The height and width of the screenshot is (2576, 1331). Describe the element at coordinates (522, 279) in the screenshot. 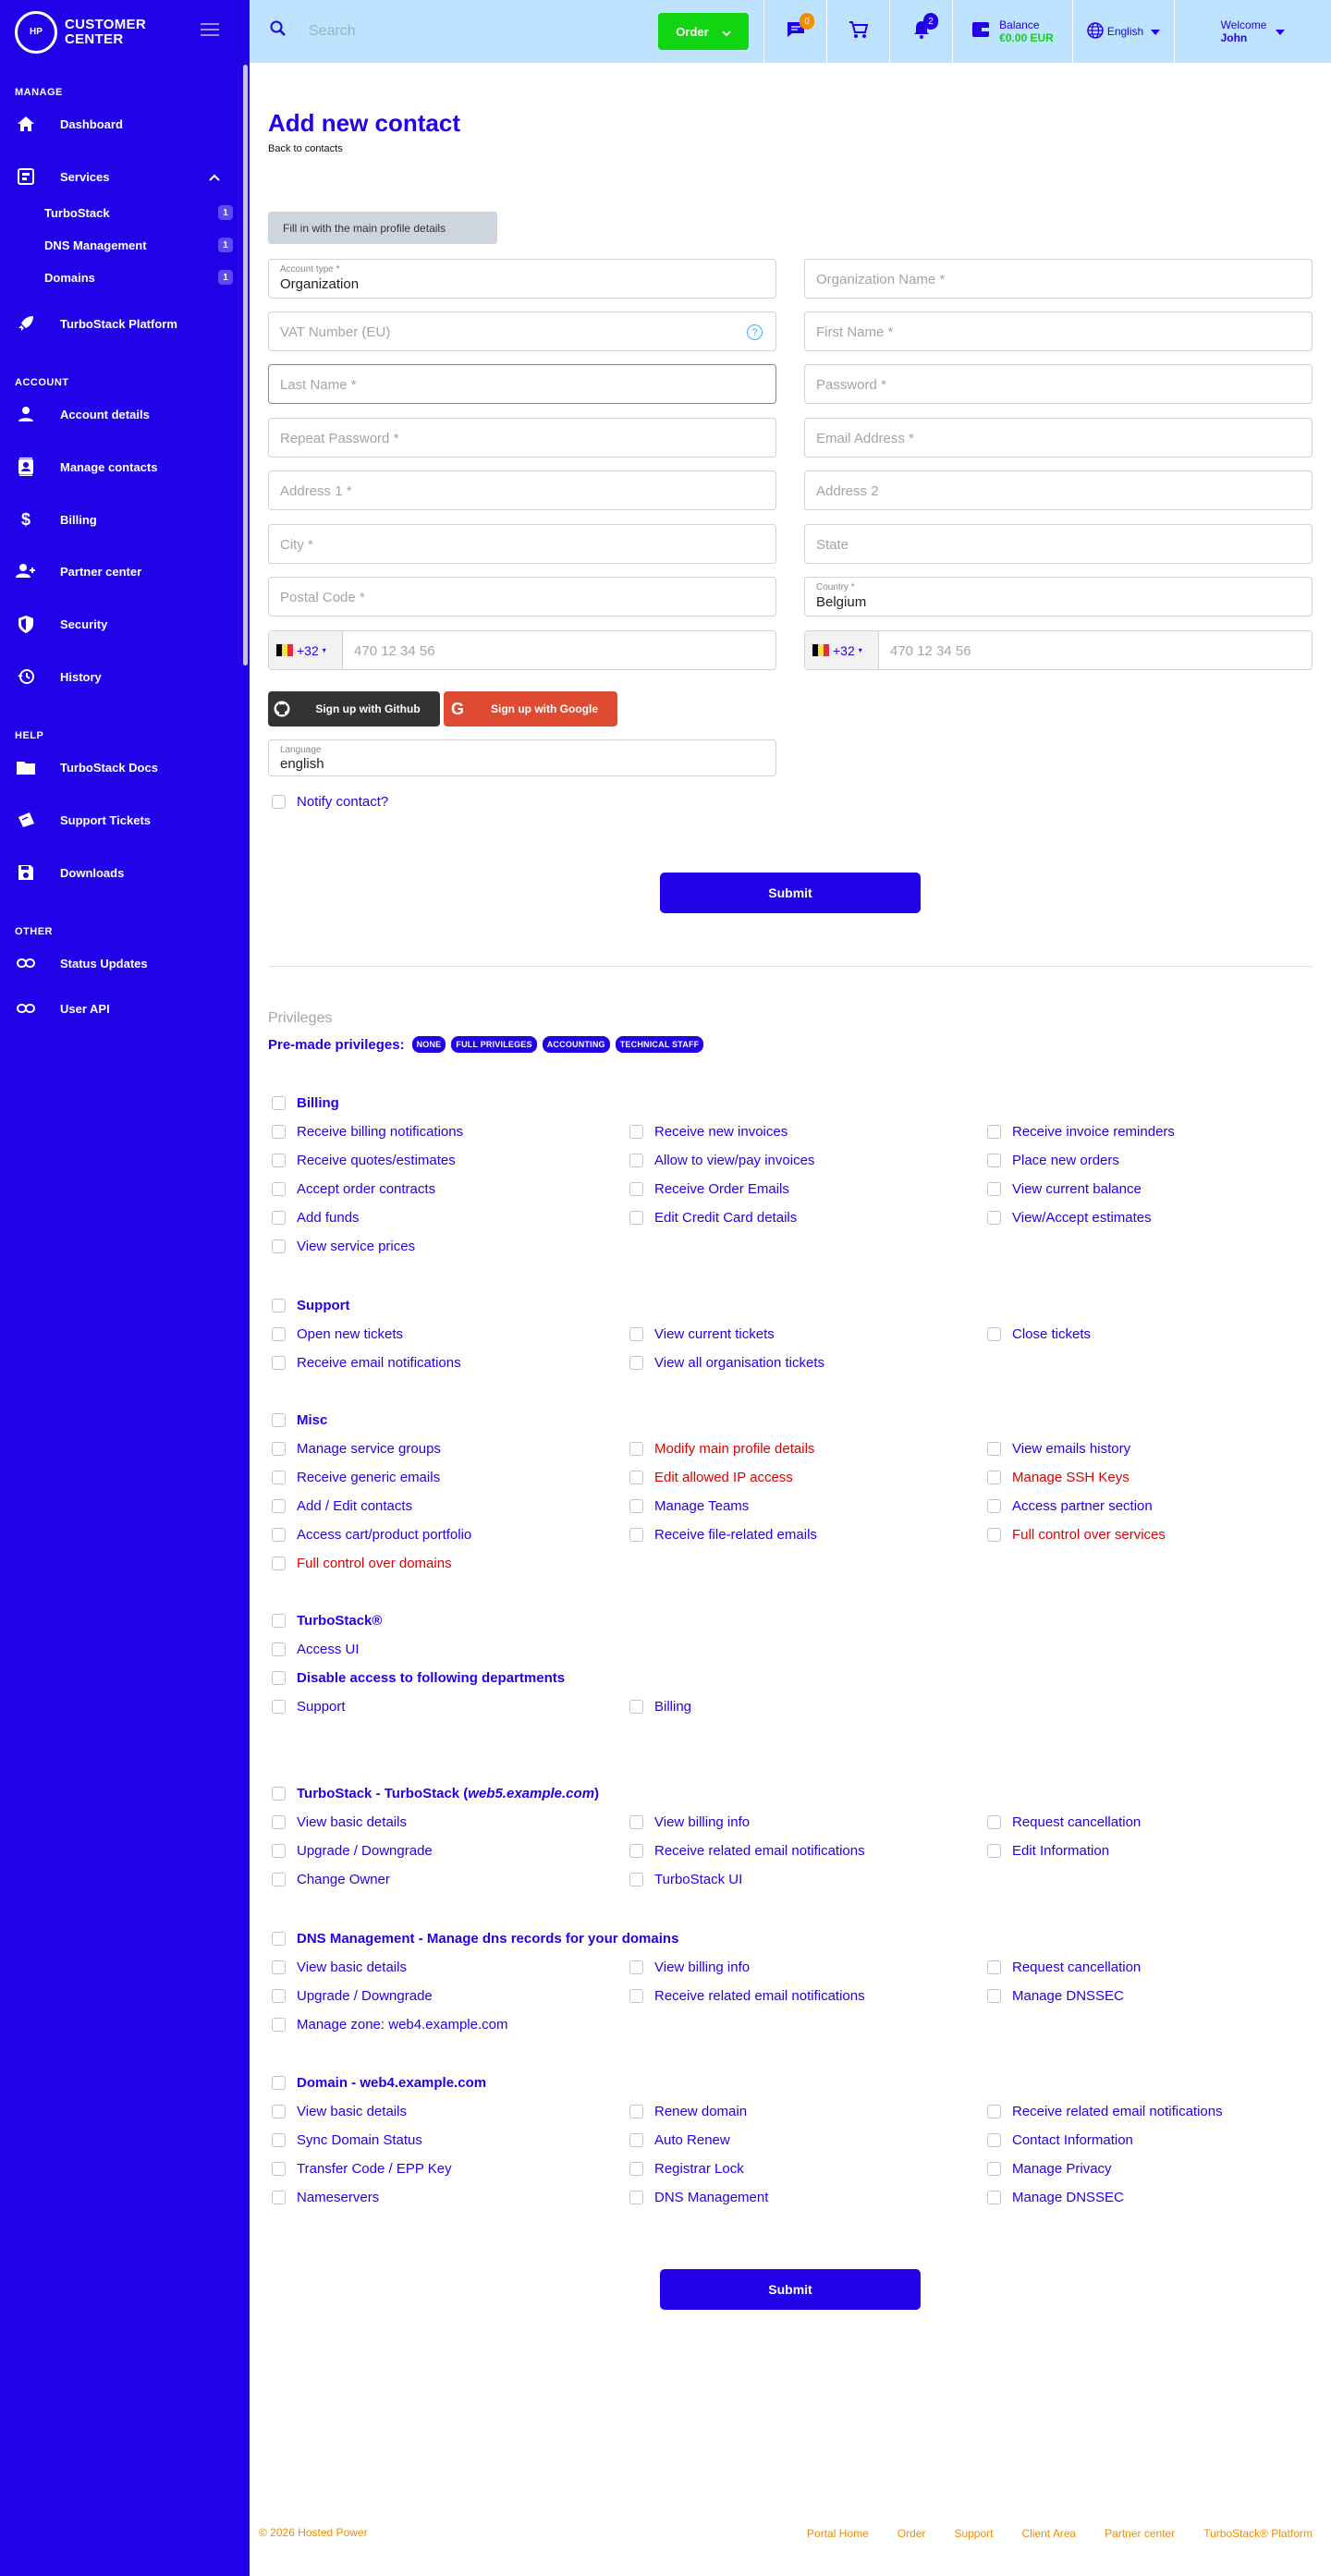

I see `account-type-select: Account type * Organization` at that location.